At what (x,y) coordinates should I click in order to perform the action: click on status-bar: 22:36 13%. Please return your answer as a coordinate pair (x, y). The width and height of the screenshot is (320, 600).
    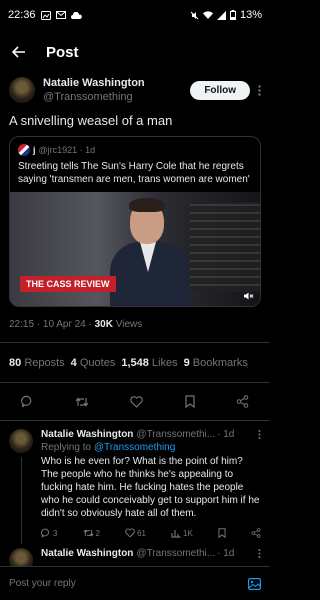
    Looking at the image, I should click on (135, 15).